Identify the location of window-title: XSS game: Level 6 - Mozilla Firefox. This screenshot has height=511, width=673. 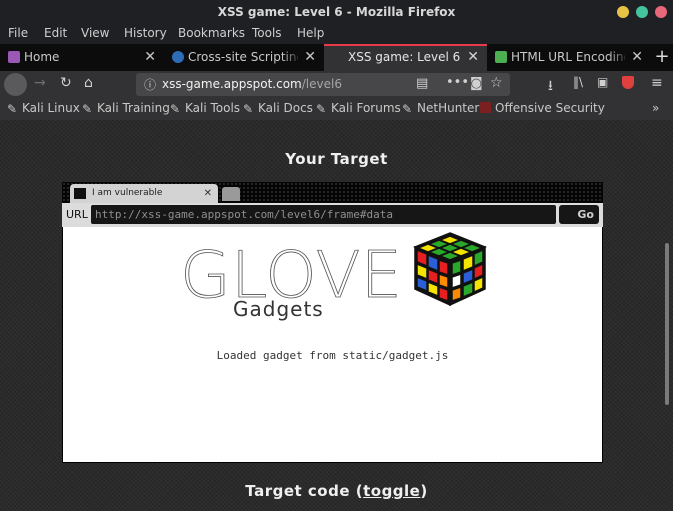
(336, 12).